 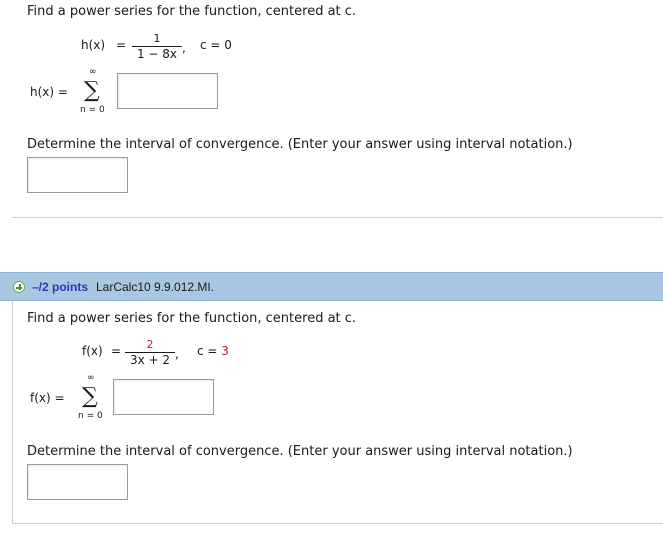 I want to click on q2-sum-label: f(x) =, so click(x=47, y=398).